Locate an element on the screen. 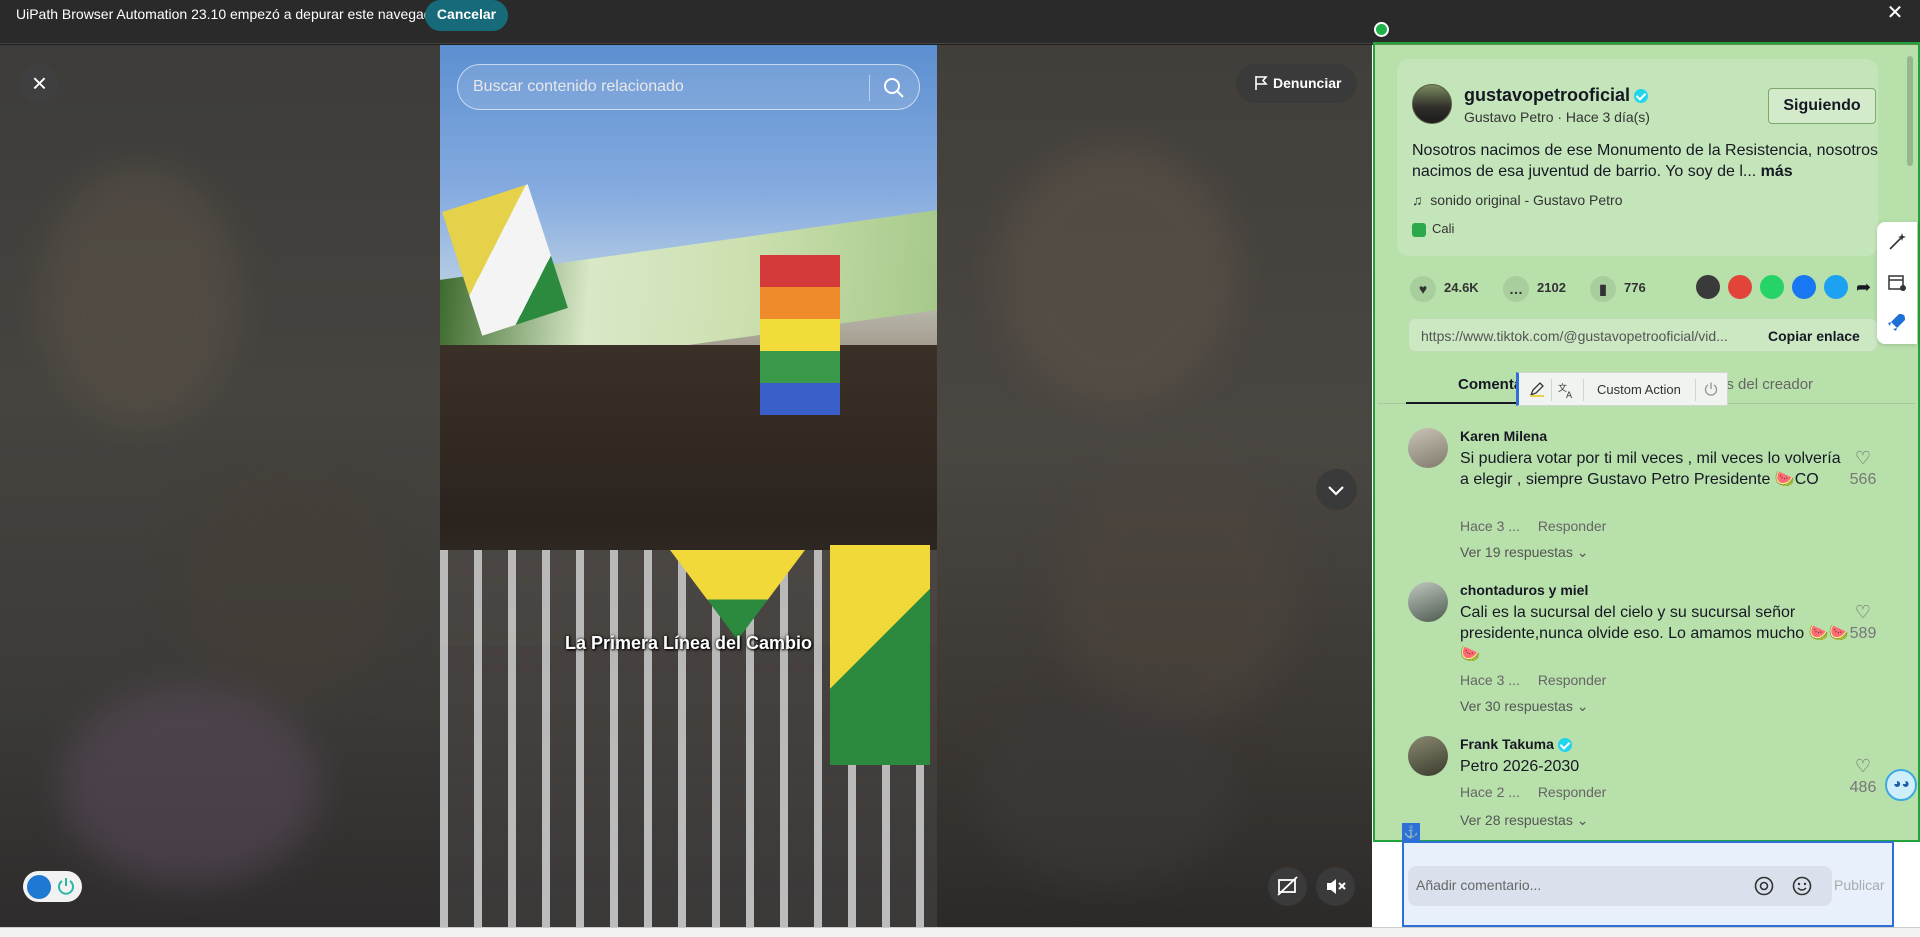 This screenshot has height=937, width=1920. search-icon is located at coordinates (894, 88).